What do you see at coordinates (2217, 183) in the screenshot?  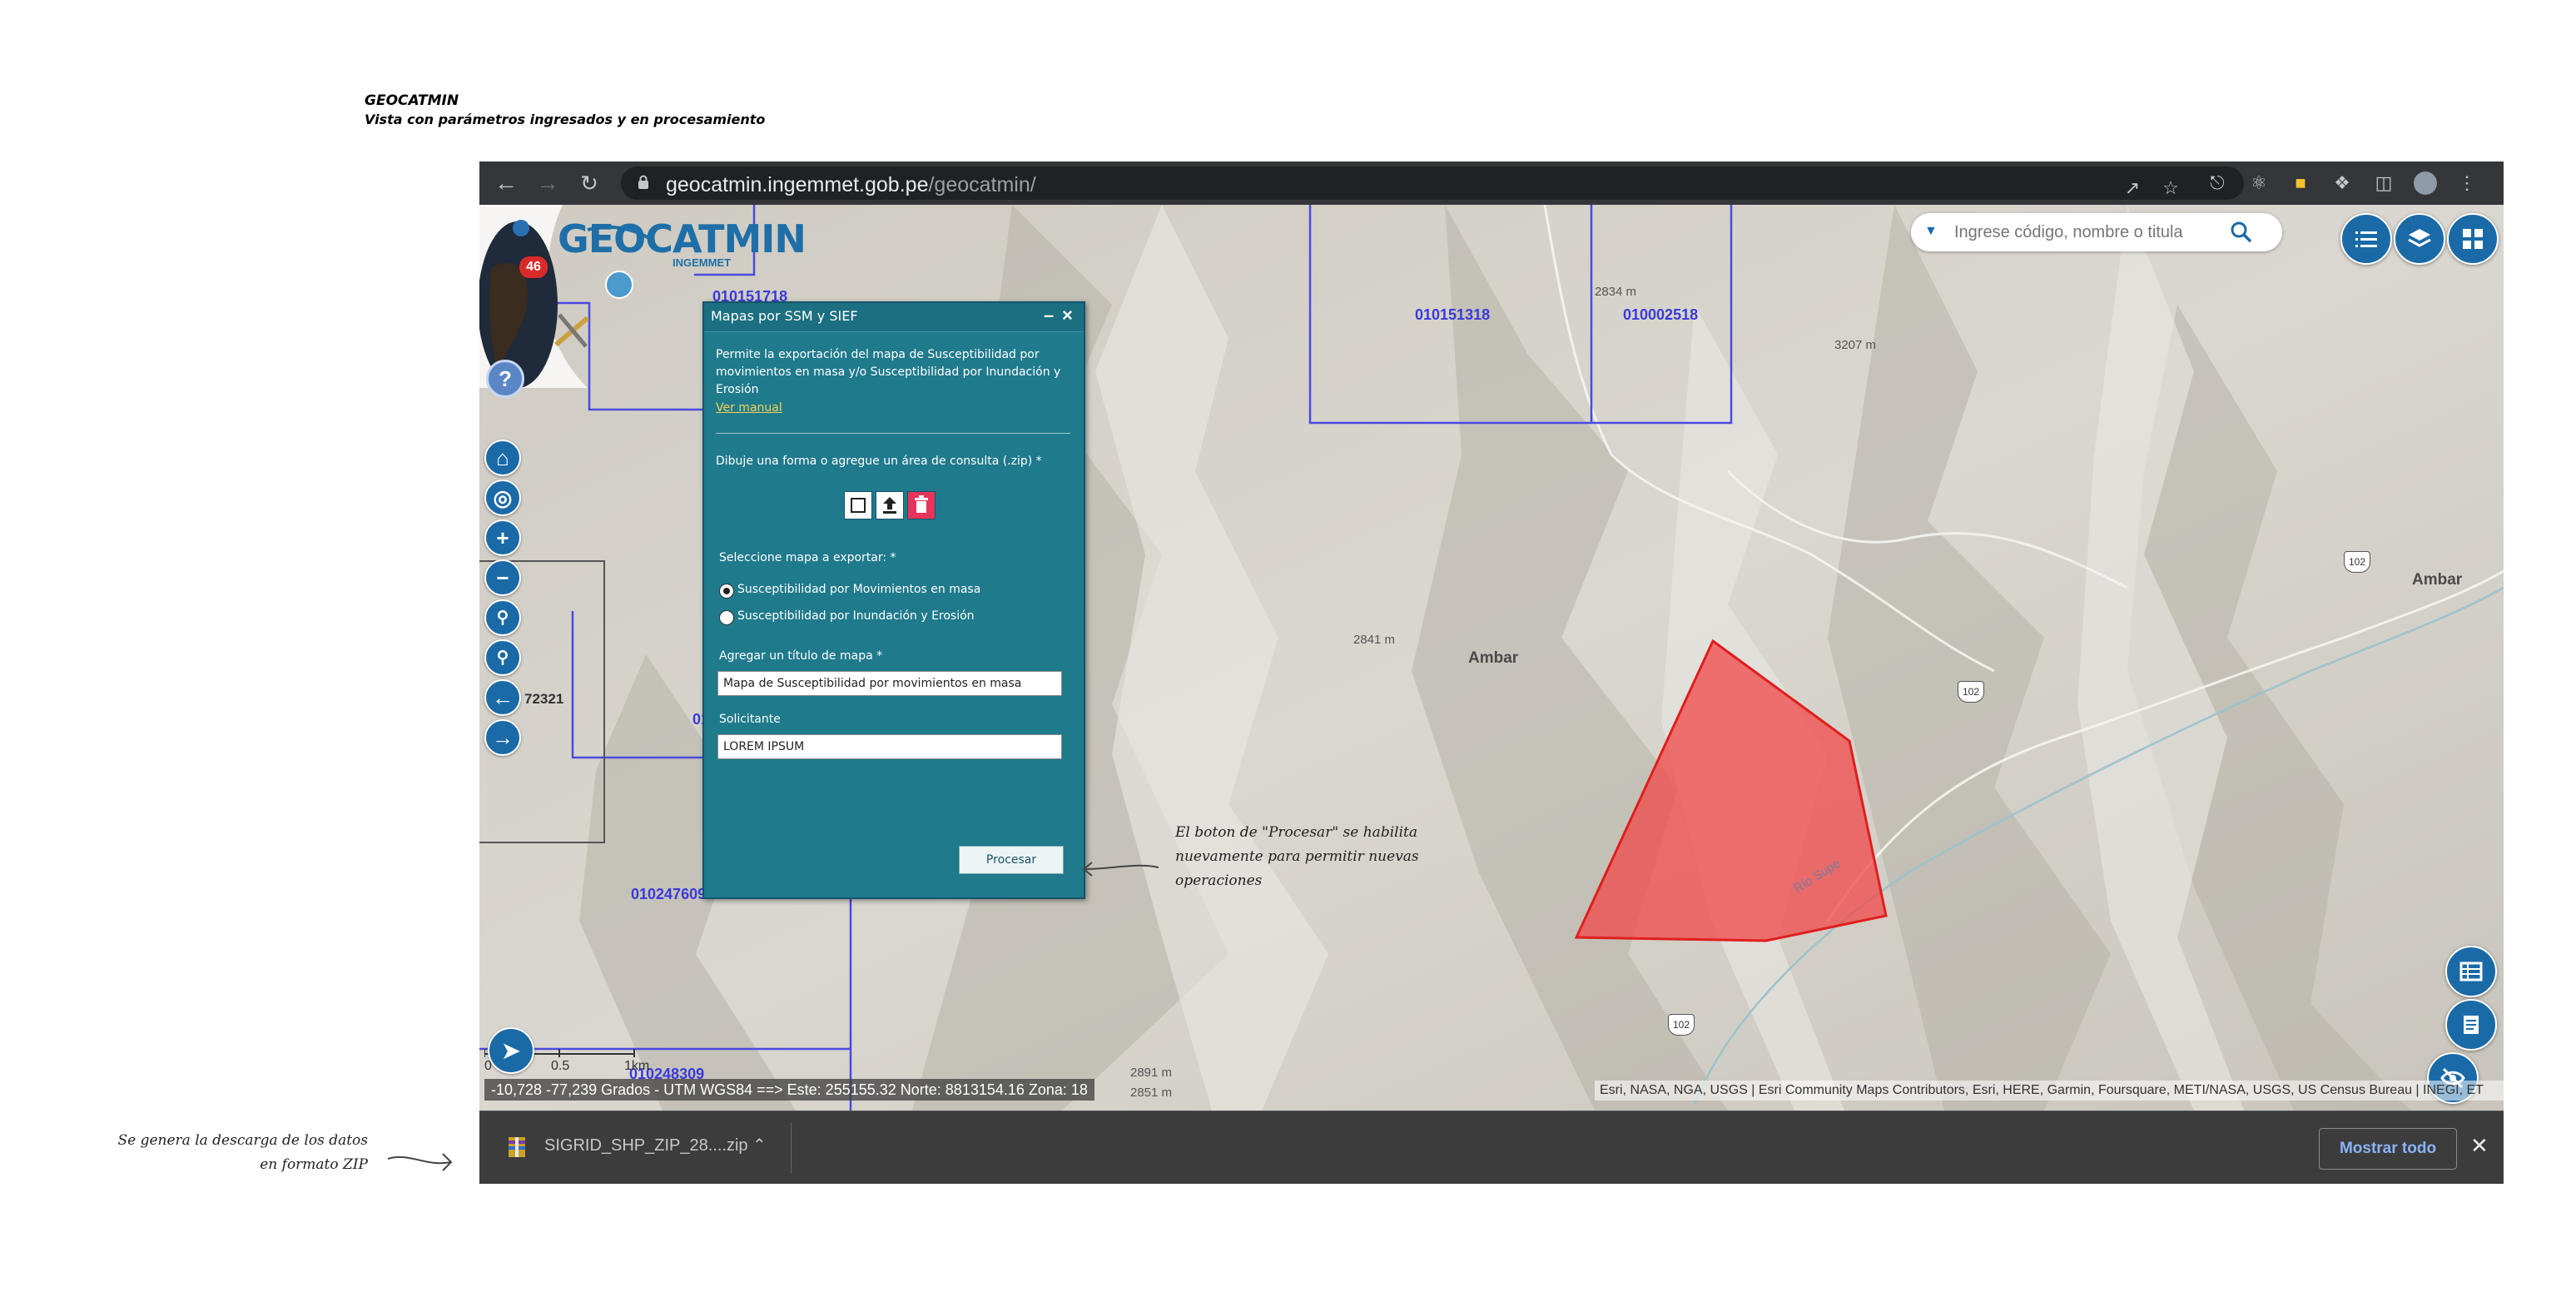 I see `extension-c-icon: ⎋` at bounding box center [2217, 183].